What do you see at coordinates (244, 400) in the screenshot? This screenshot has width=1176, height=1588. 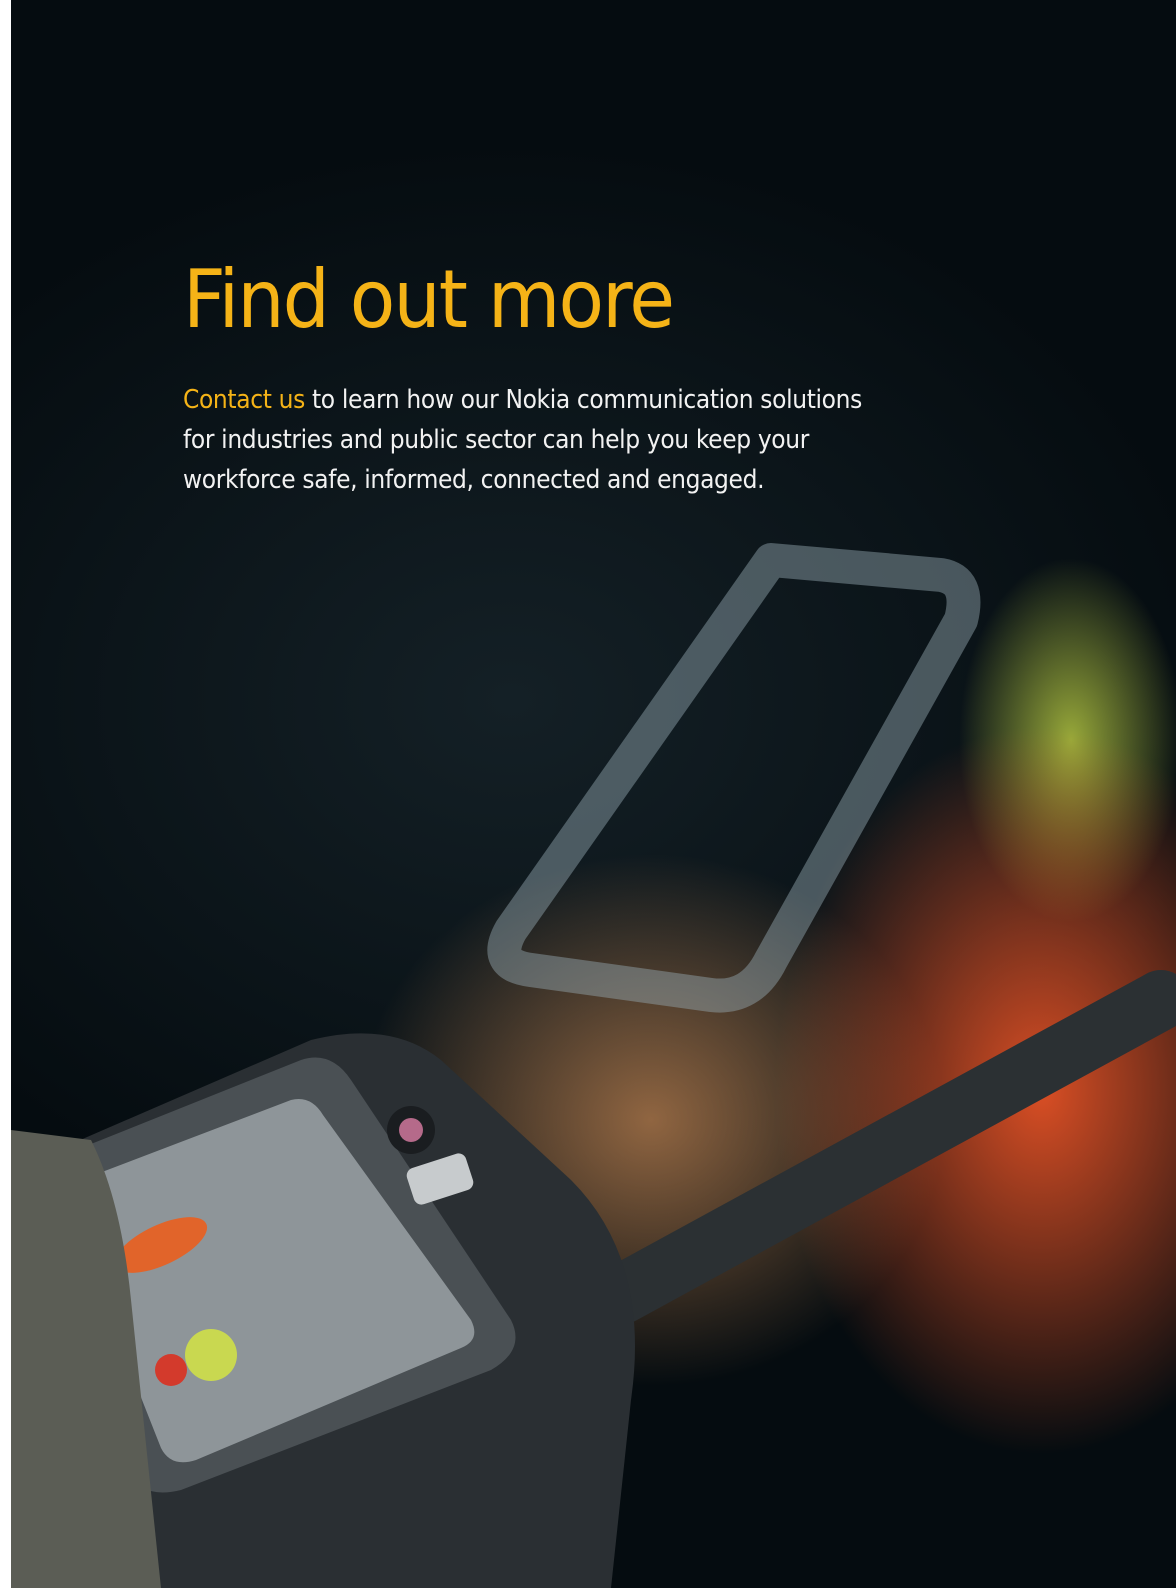 I see `contact-us-link: Contact us` at bounding box center [244, 400].